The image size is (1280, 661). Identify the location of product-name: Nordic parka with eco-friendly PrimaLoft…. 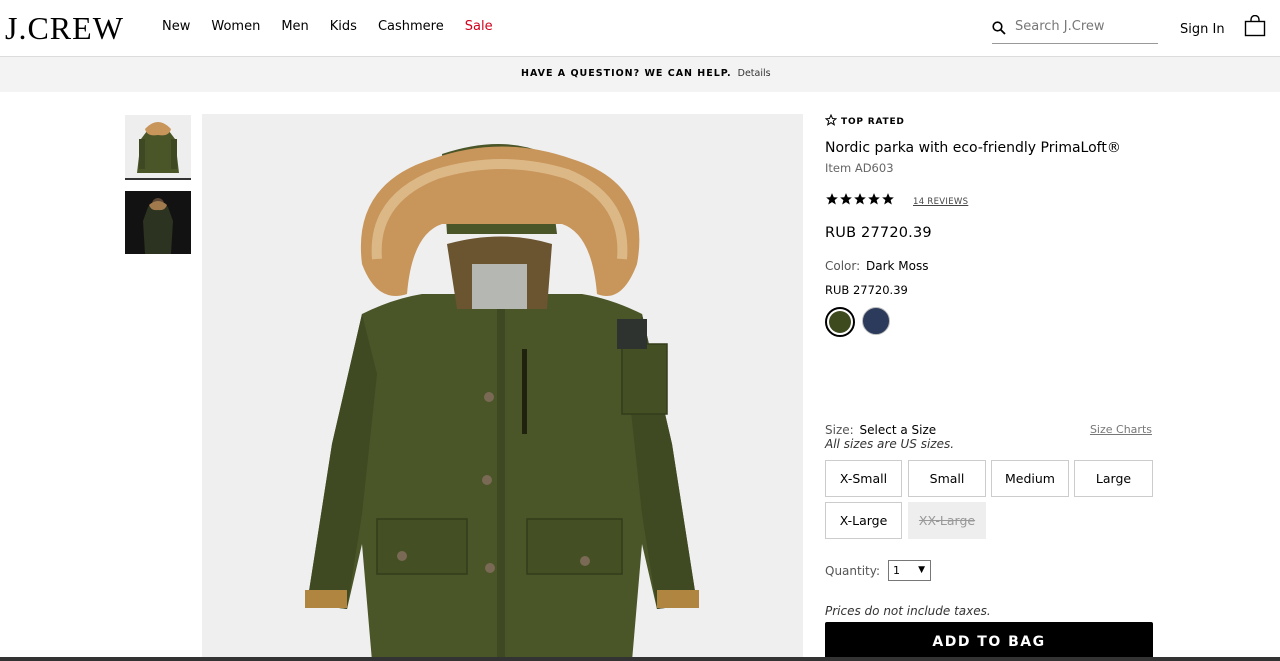
(973, 148).